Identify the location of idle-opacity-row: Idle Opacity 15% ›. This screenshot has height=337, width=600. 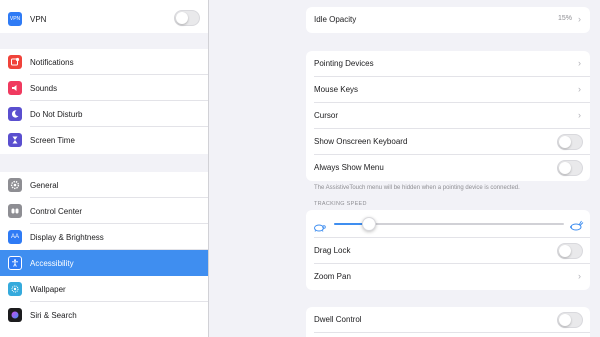
(448, 20).